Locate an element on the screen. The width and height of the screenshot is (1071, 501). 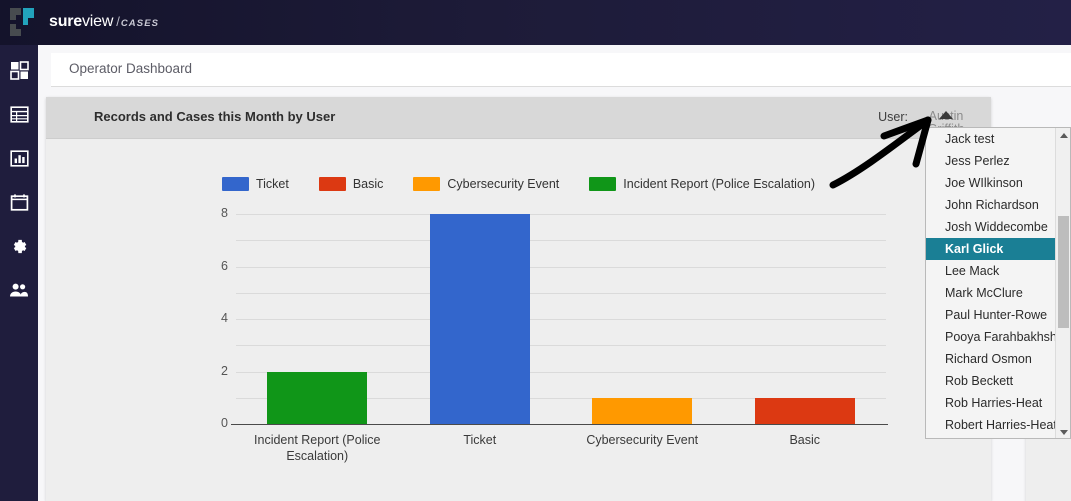
y-axis-tick-label: 2 is located at coordinates (224, 370).